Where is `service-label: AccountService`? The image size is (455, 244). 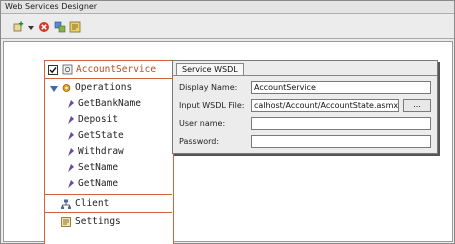
service-label: AccountService is located at coordinates (116, 69).